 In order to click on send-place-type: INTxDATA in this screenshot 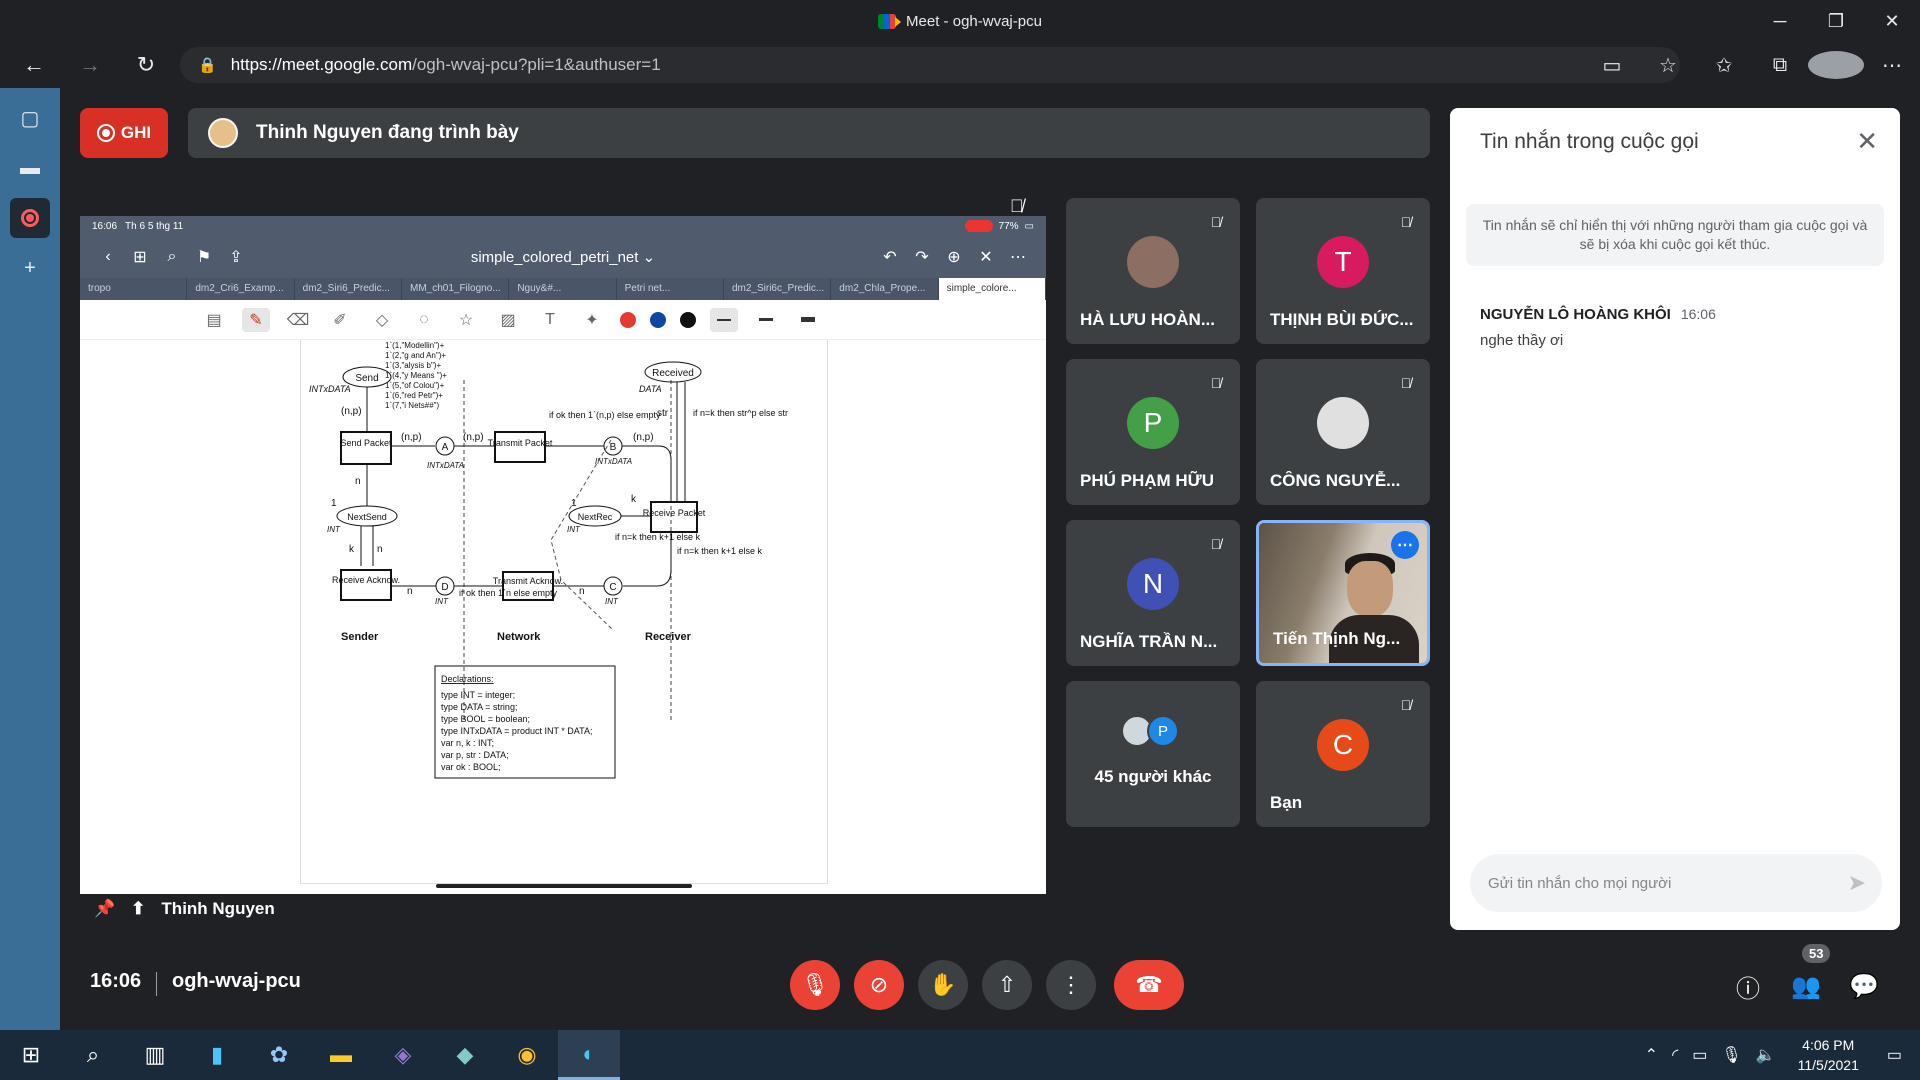, I will do `click(330, 389)`.